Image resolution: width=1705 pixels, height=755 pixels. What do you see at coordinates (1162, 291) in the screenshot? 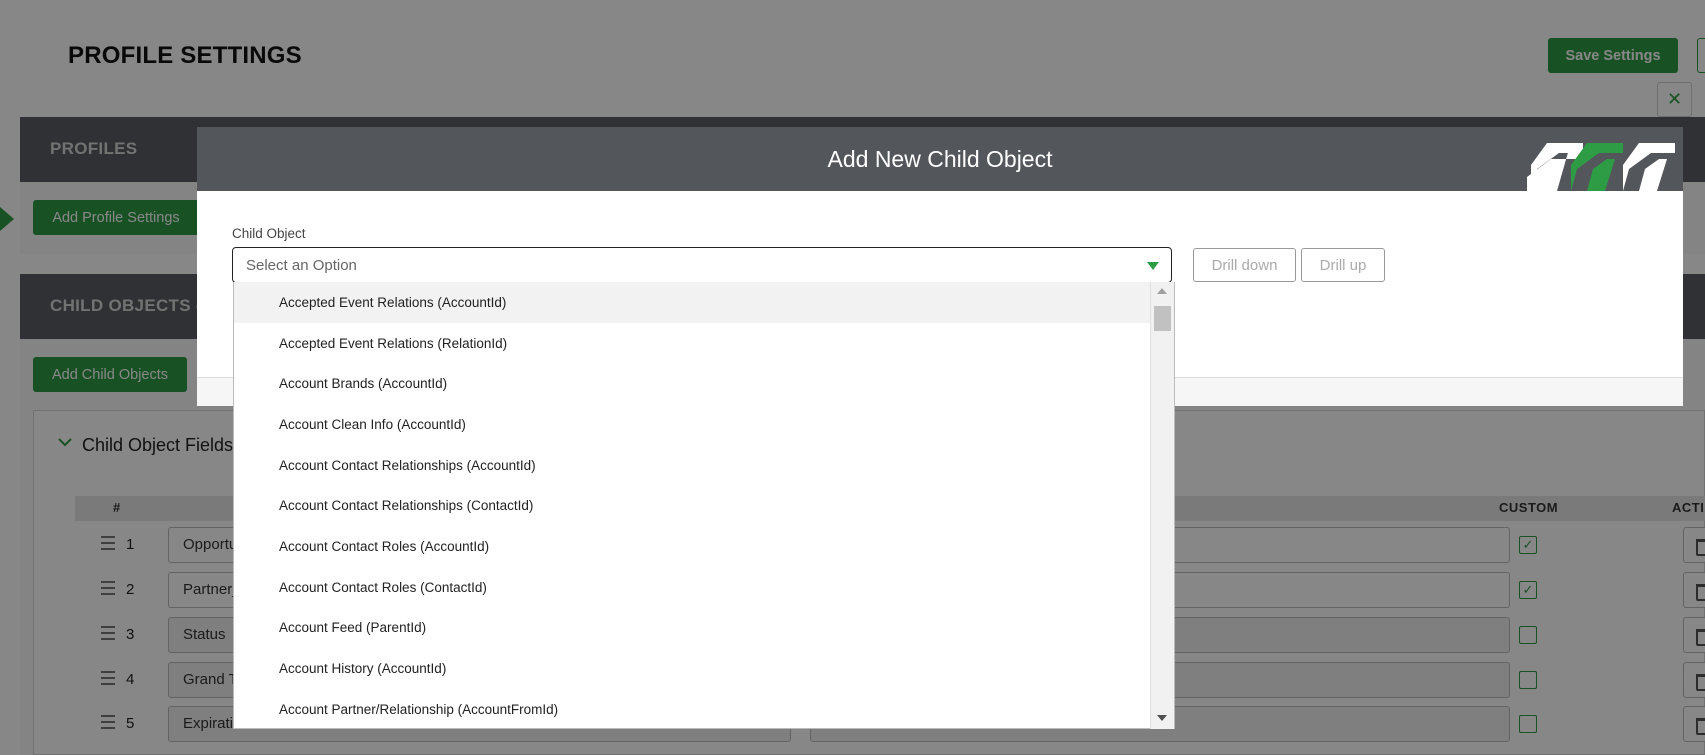
I see `scroll-up-icon` at bounding box center [1162, 291].